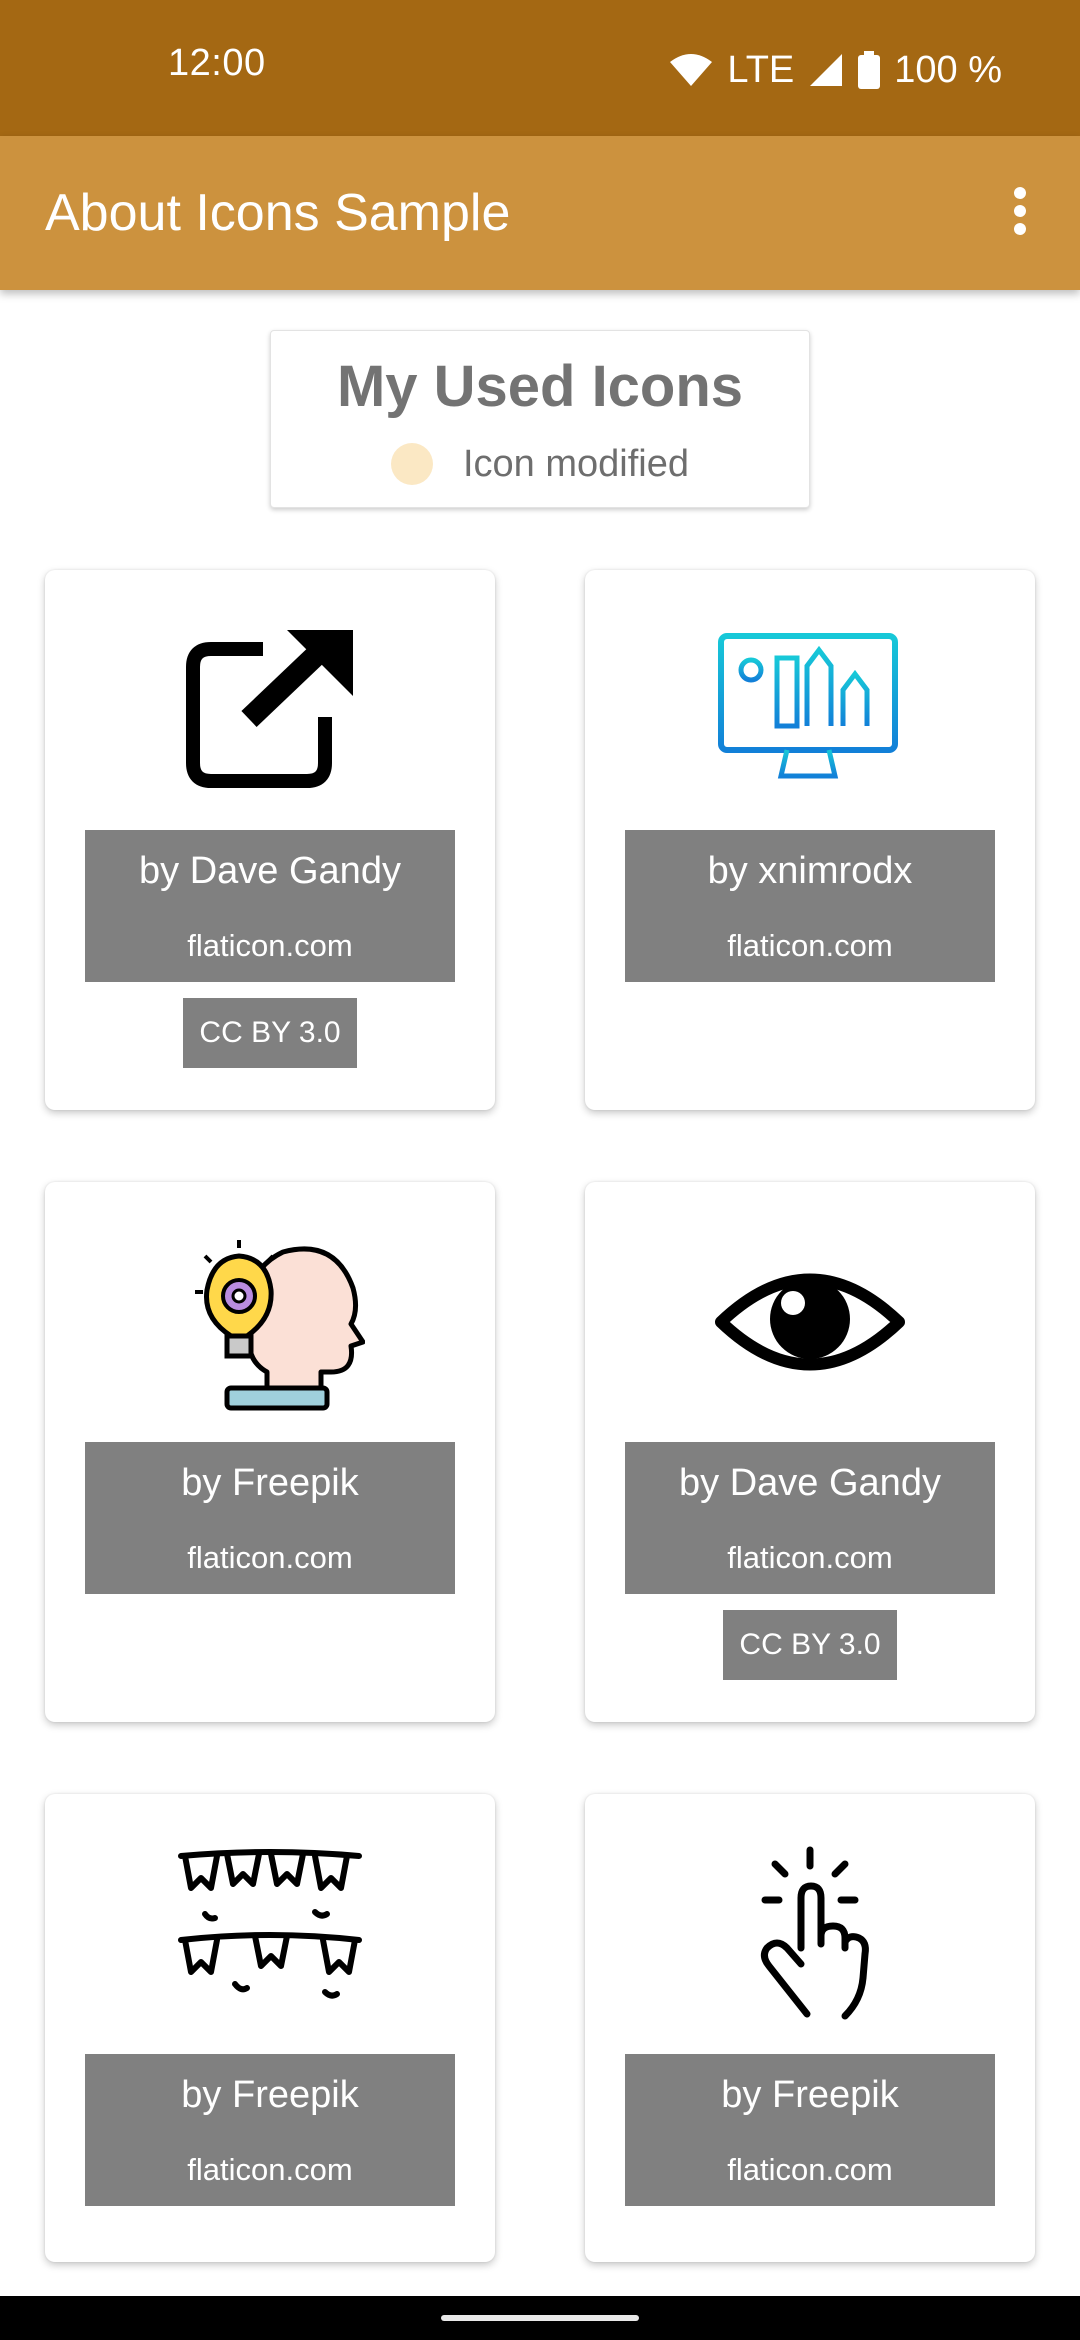  Describe the element at coordinates (217, 63) in the screenshot. I see `status-time: 12:00` at that location.